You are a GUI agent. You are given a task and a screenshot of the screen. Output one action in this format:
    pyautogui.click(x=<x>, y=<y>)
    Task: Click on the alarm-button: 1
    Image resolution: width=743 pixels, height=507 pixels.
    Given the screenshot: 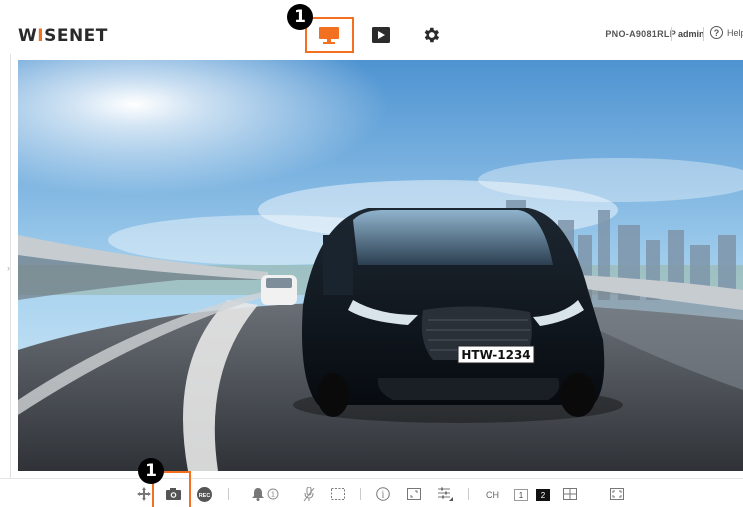 What is the action you would take?
    pyautogui.click(x=265, y=494)
    